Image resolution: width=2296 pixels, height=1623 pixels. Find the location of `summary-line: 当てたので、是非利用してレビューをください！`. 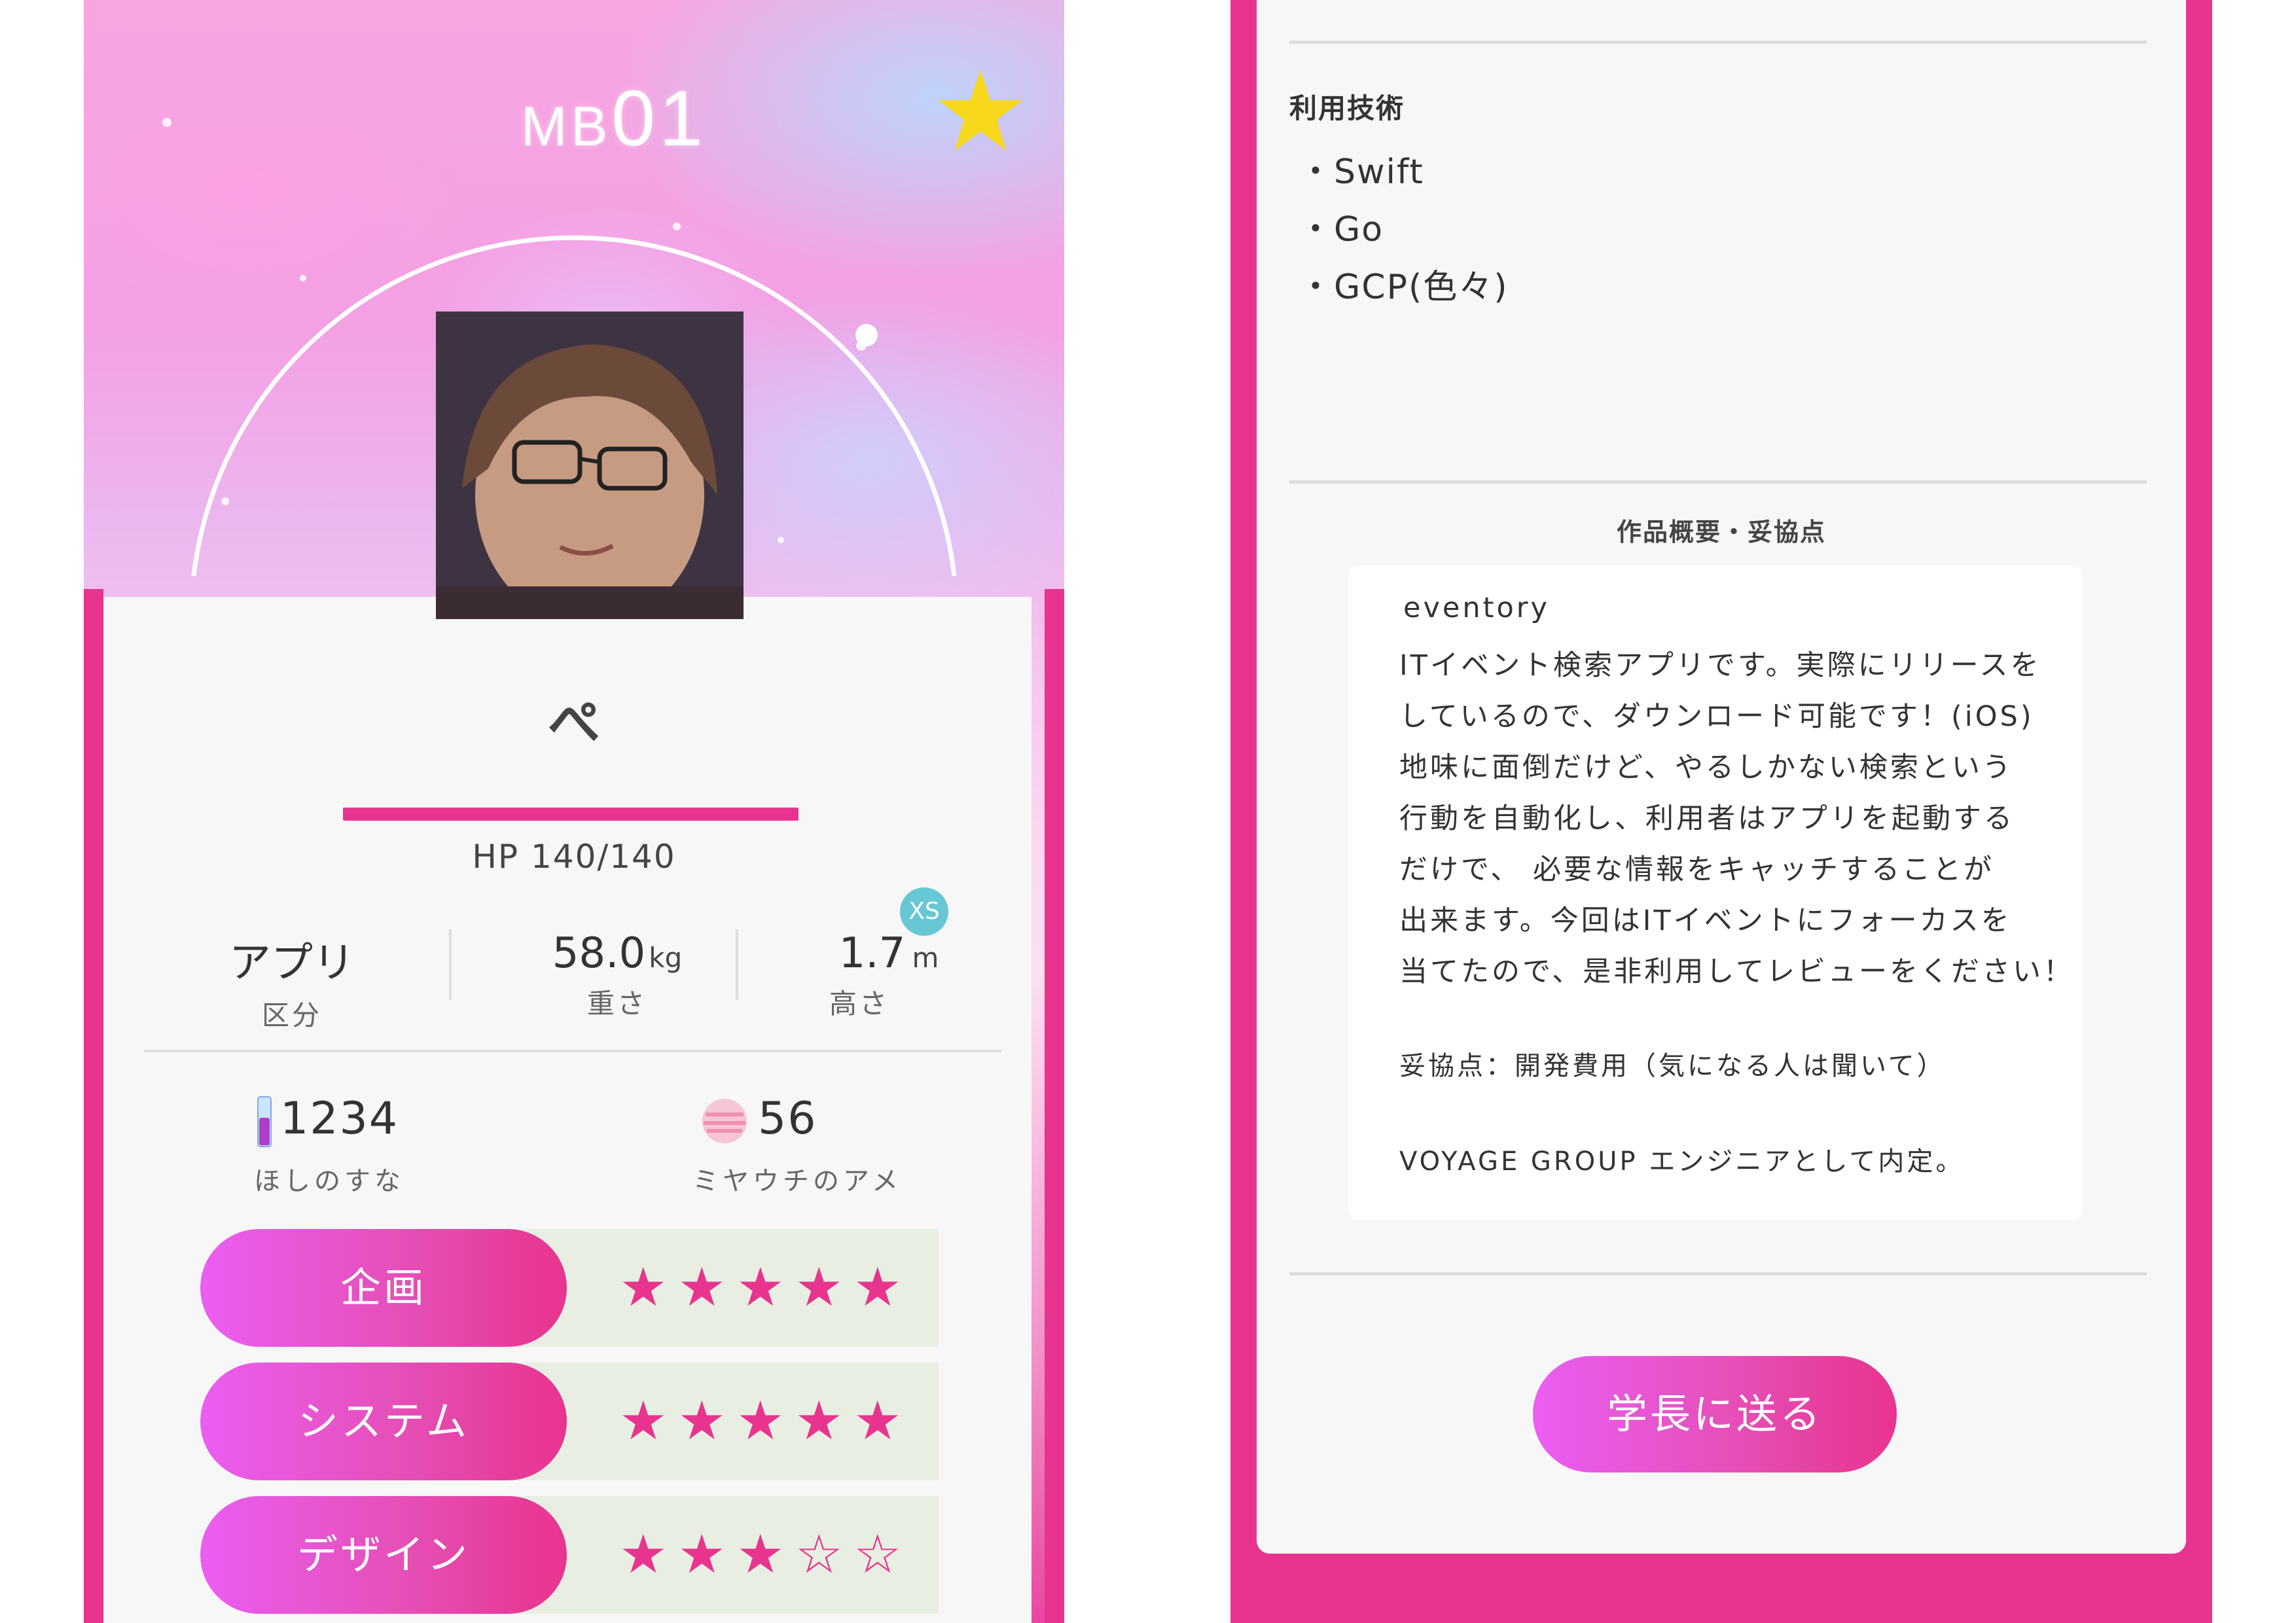

summary-line: 当てたので、是非利用してレビューをください！ is located at coordinates (1736, 971).